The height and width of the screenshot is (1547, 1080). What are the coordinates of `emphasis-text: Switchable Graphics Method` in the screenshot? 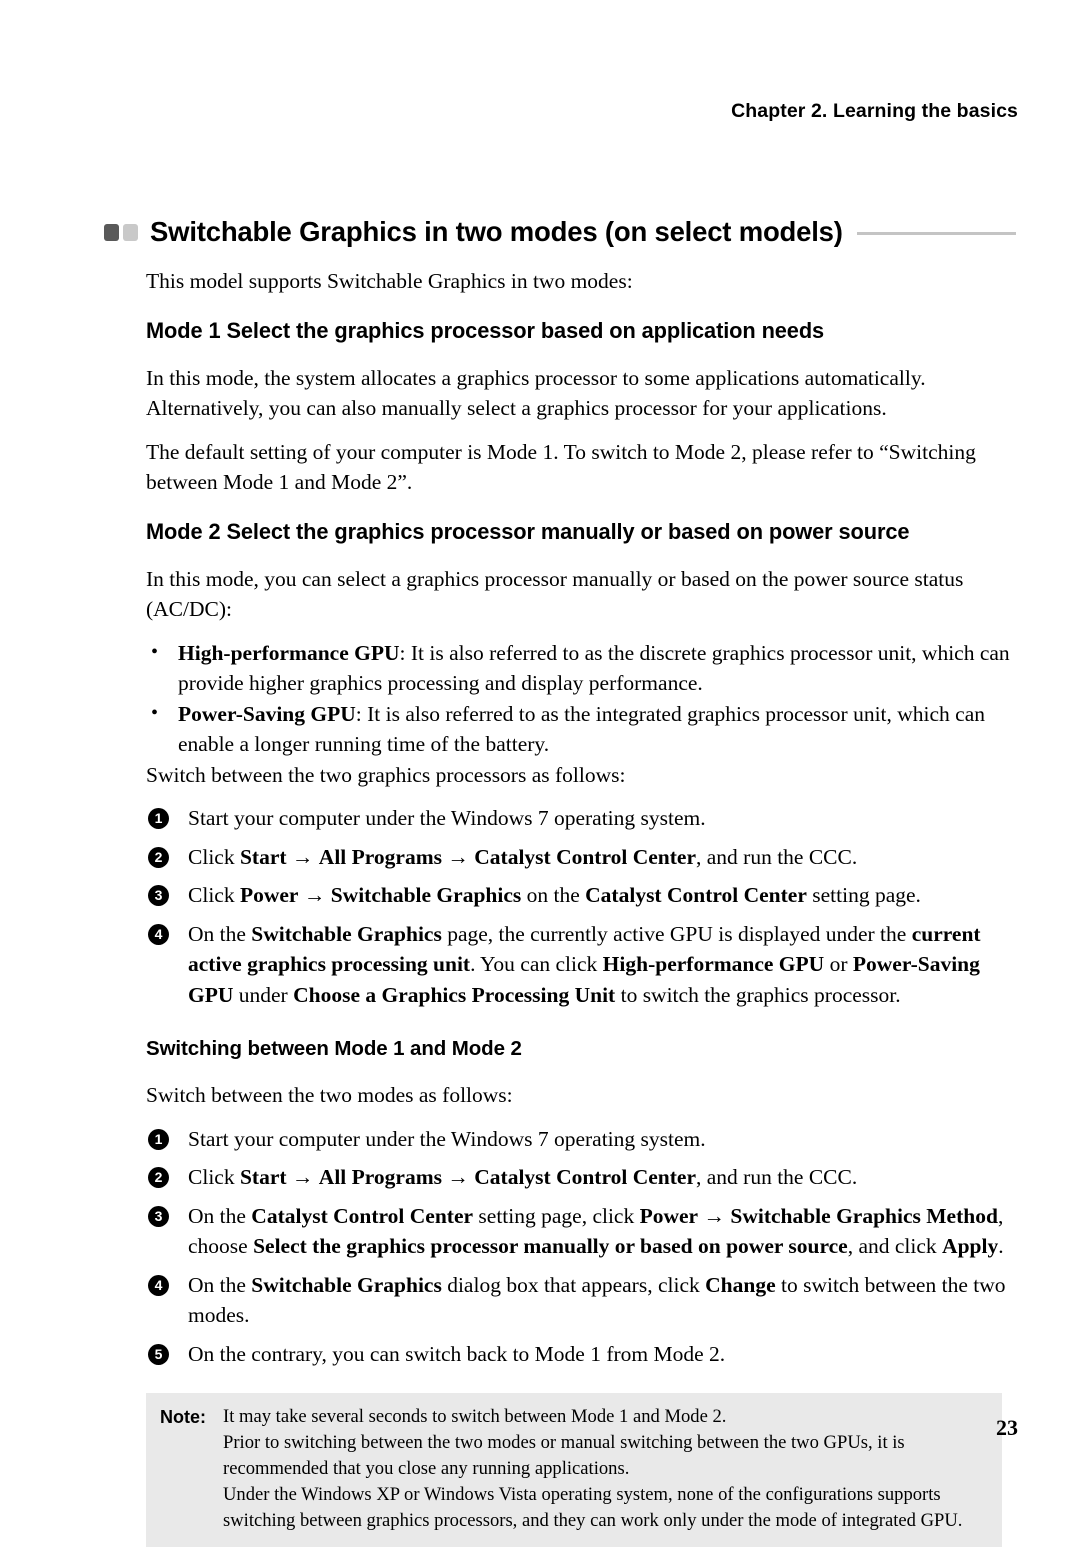 It's located at (864, 1215).